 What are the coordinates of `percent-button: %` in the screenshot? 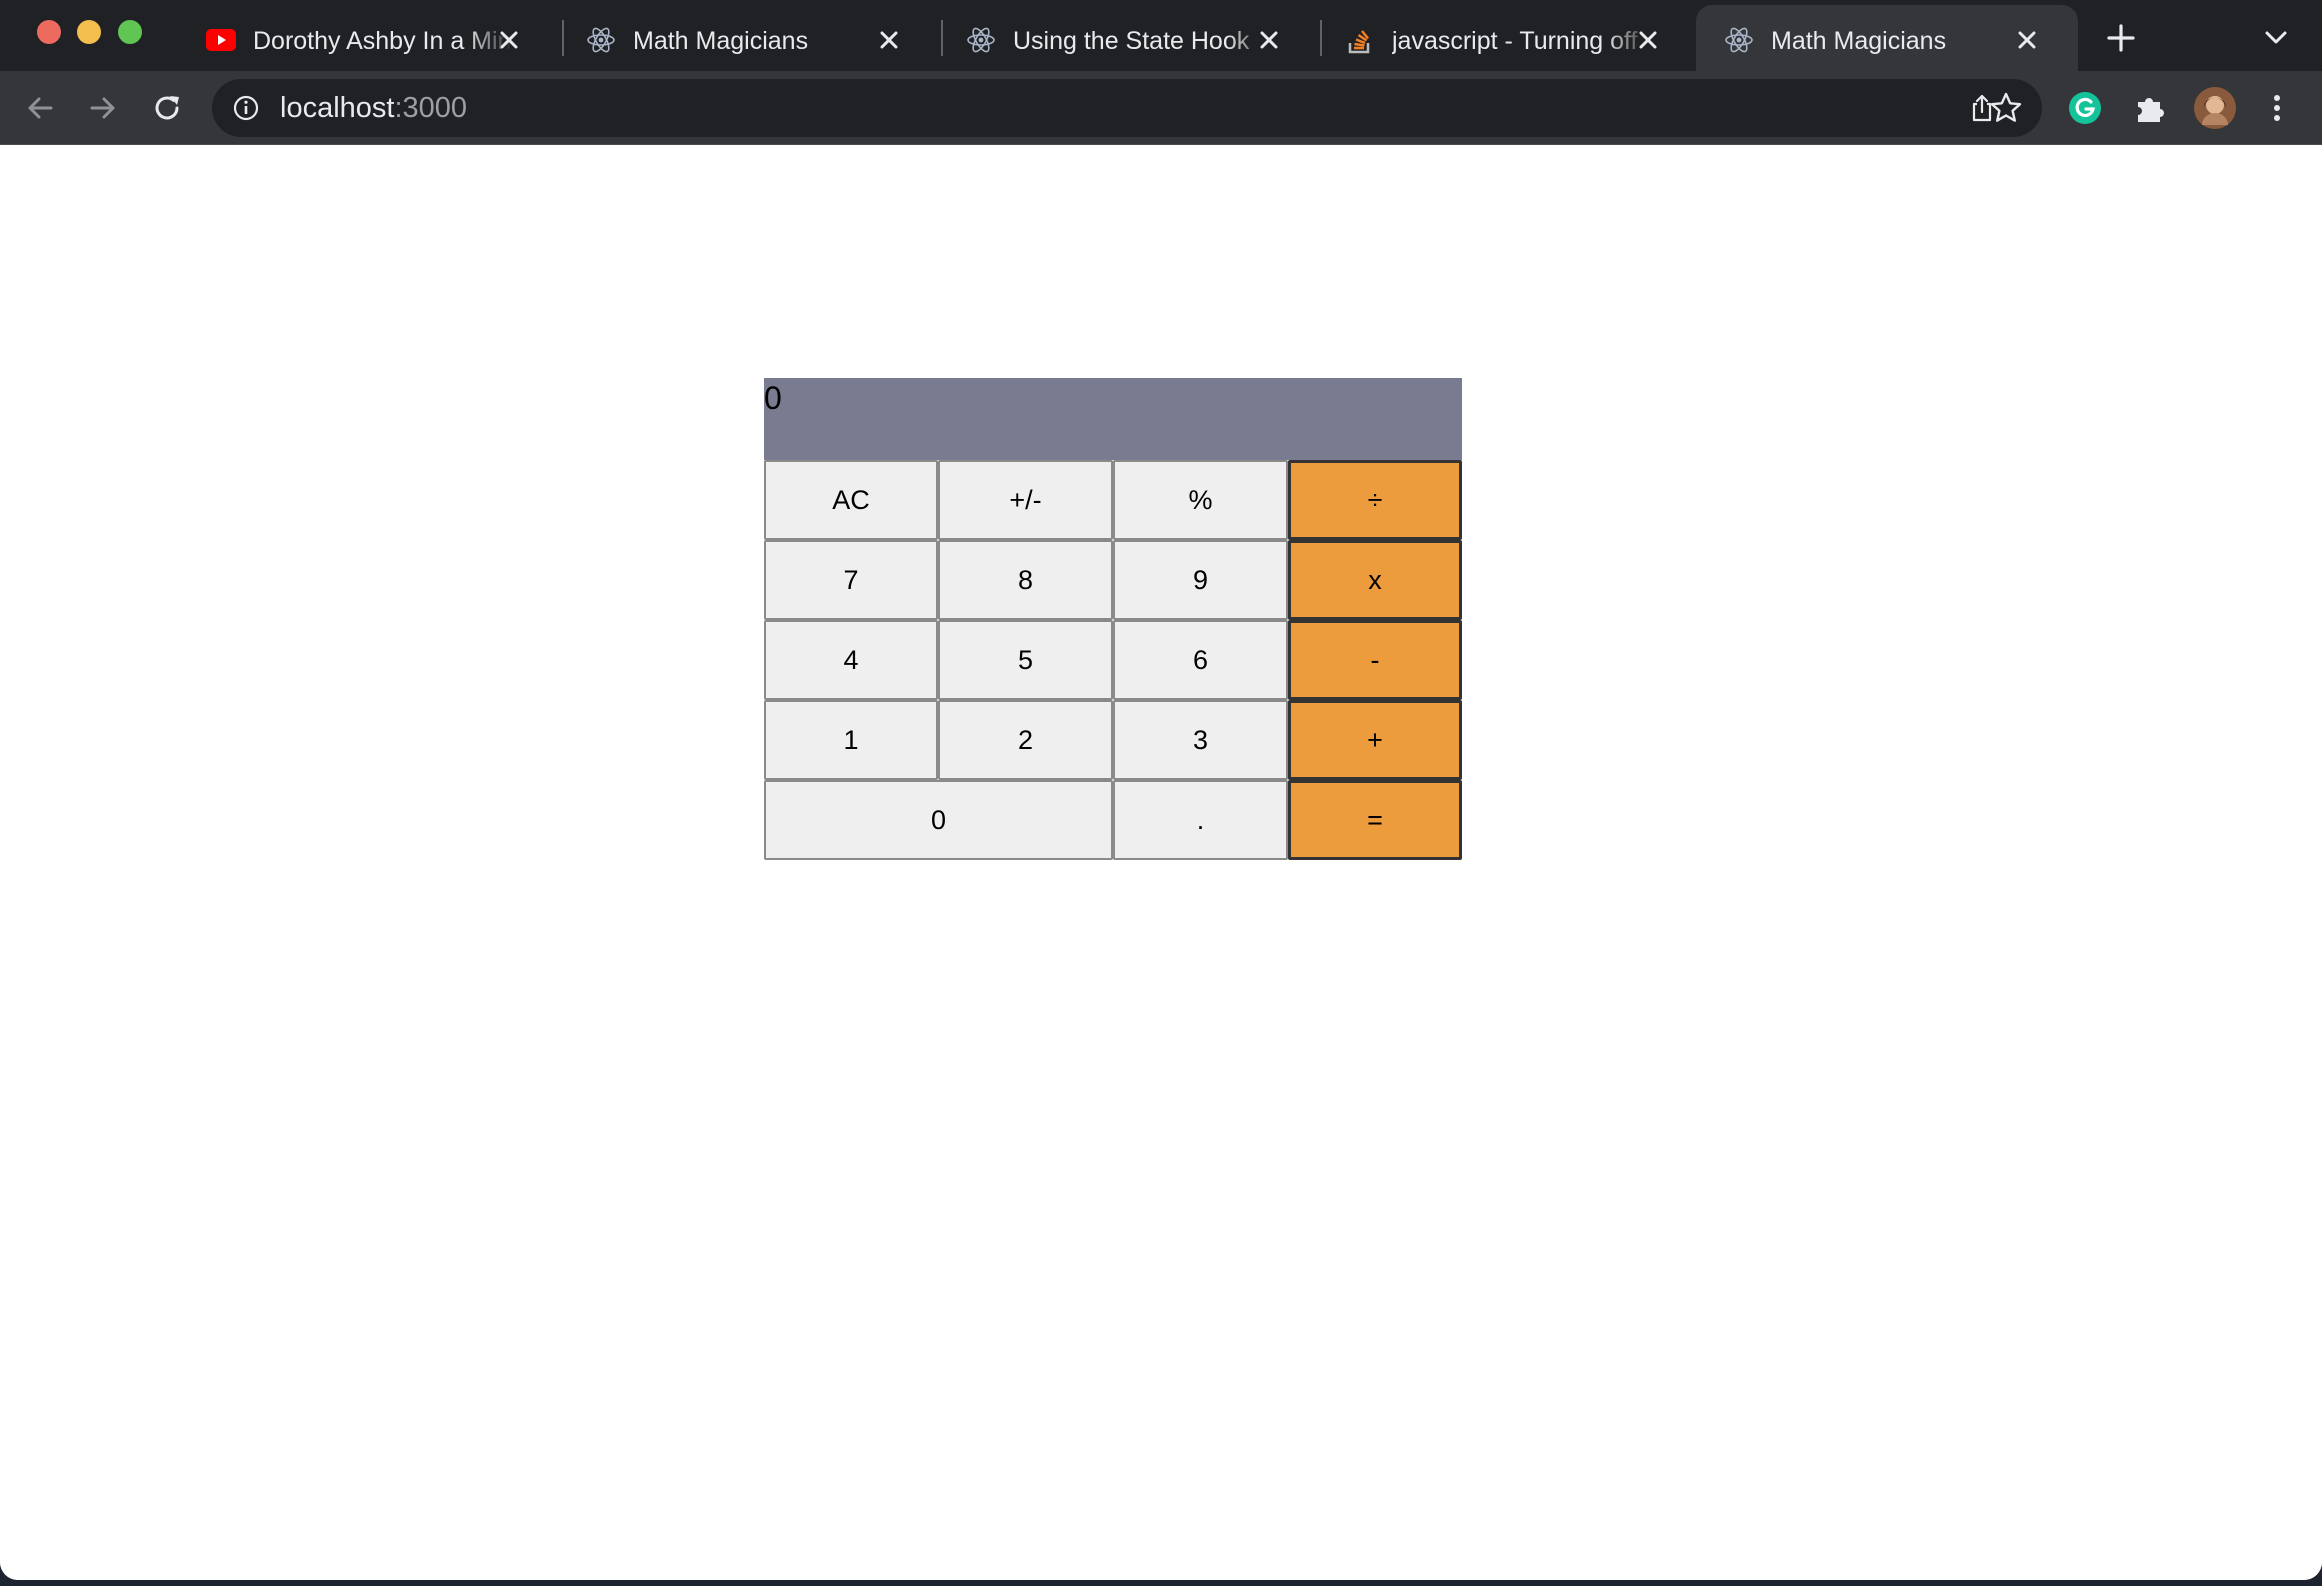 It's located at (1200, 500).